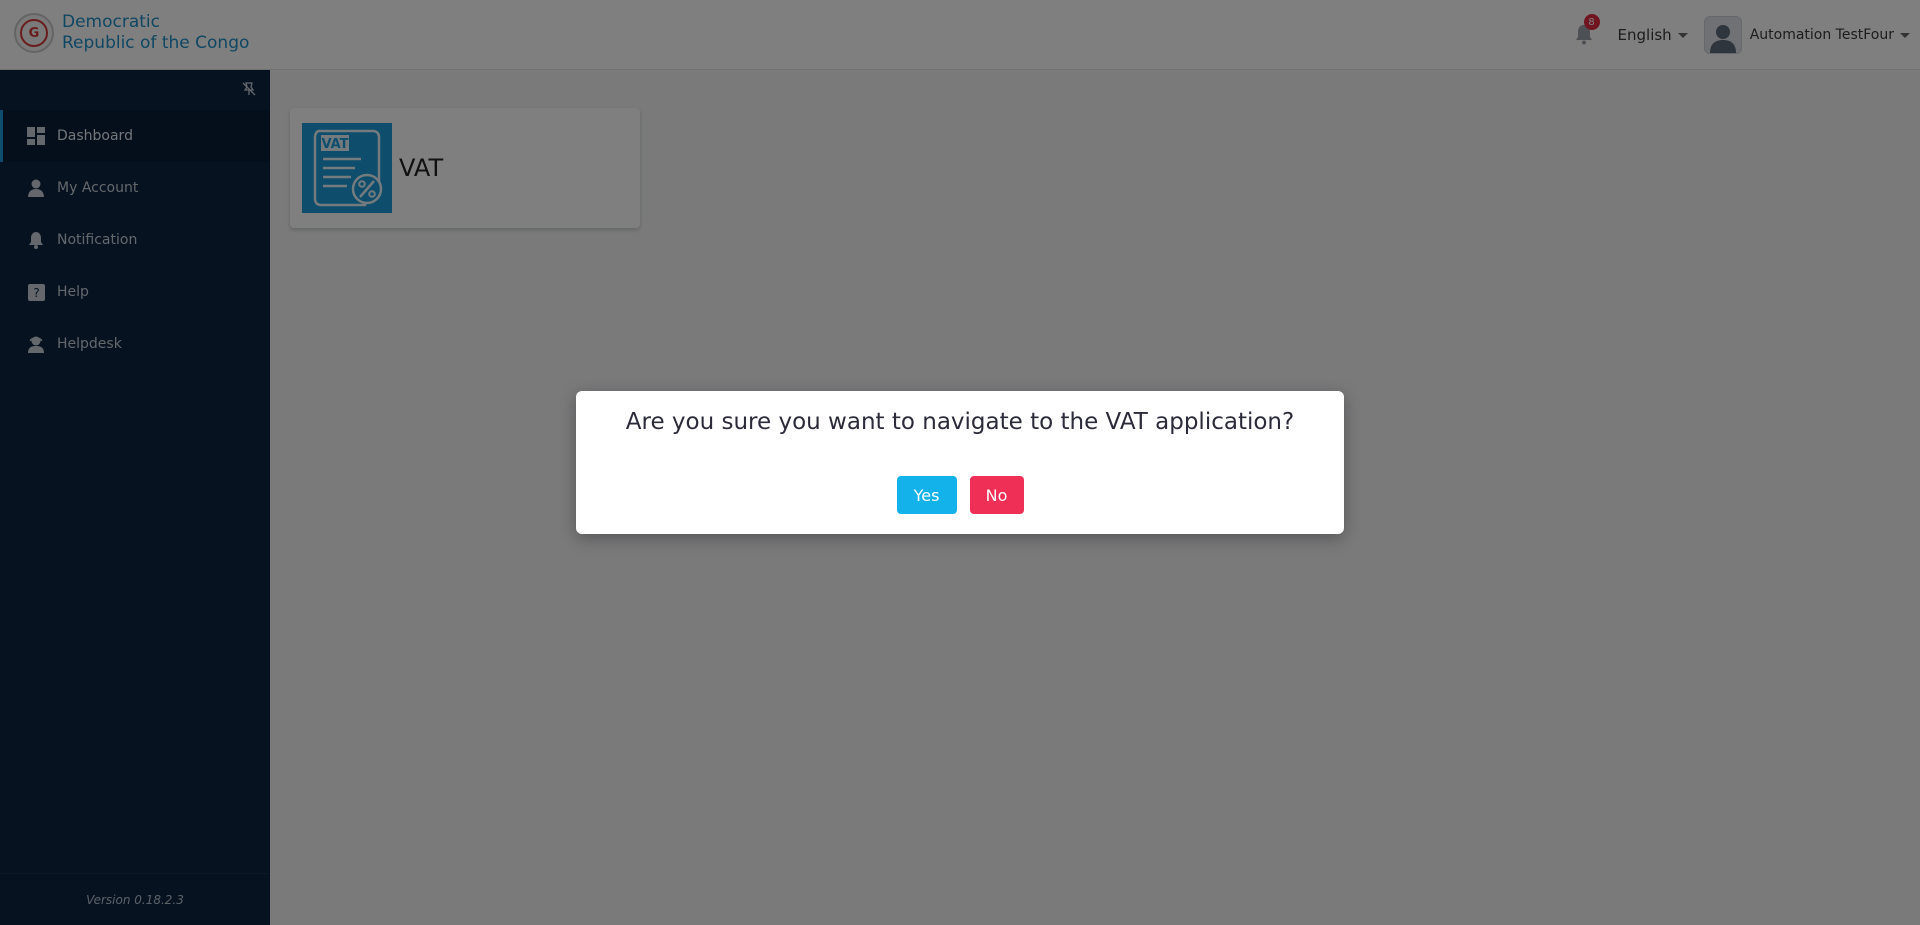  What do you see at coordinates (926, 495) in the screenshot?
I see `yes-button: Yes` at bounding box center [926, 495].